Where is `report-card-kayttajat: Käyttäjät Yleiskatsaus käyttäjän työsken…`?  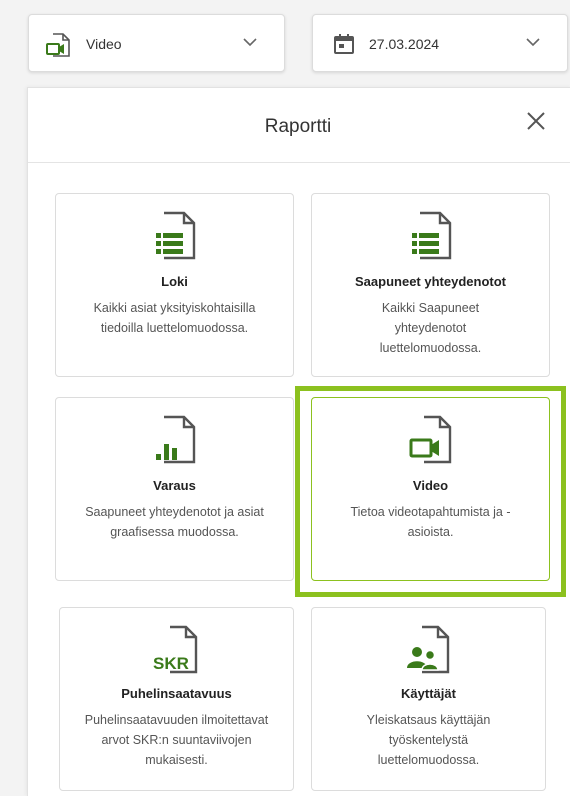 report-card-kayttajat: Käyttäjät Yleiskatsaus käyttäjän työsken… is located at coordinates (428, 699).